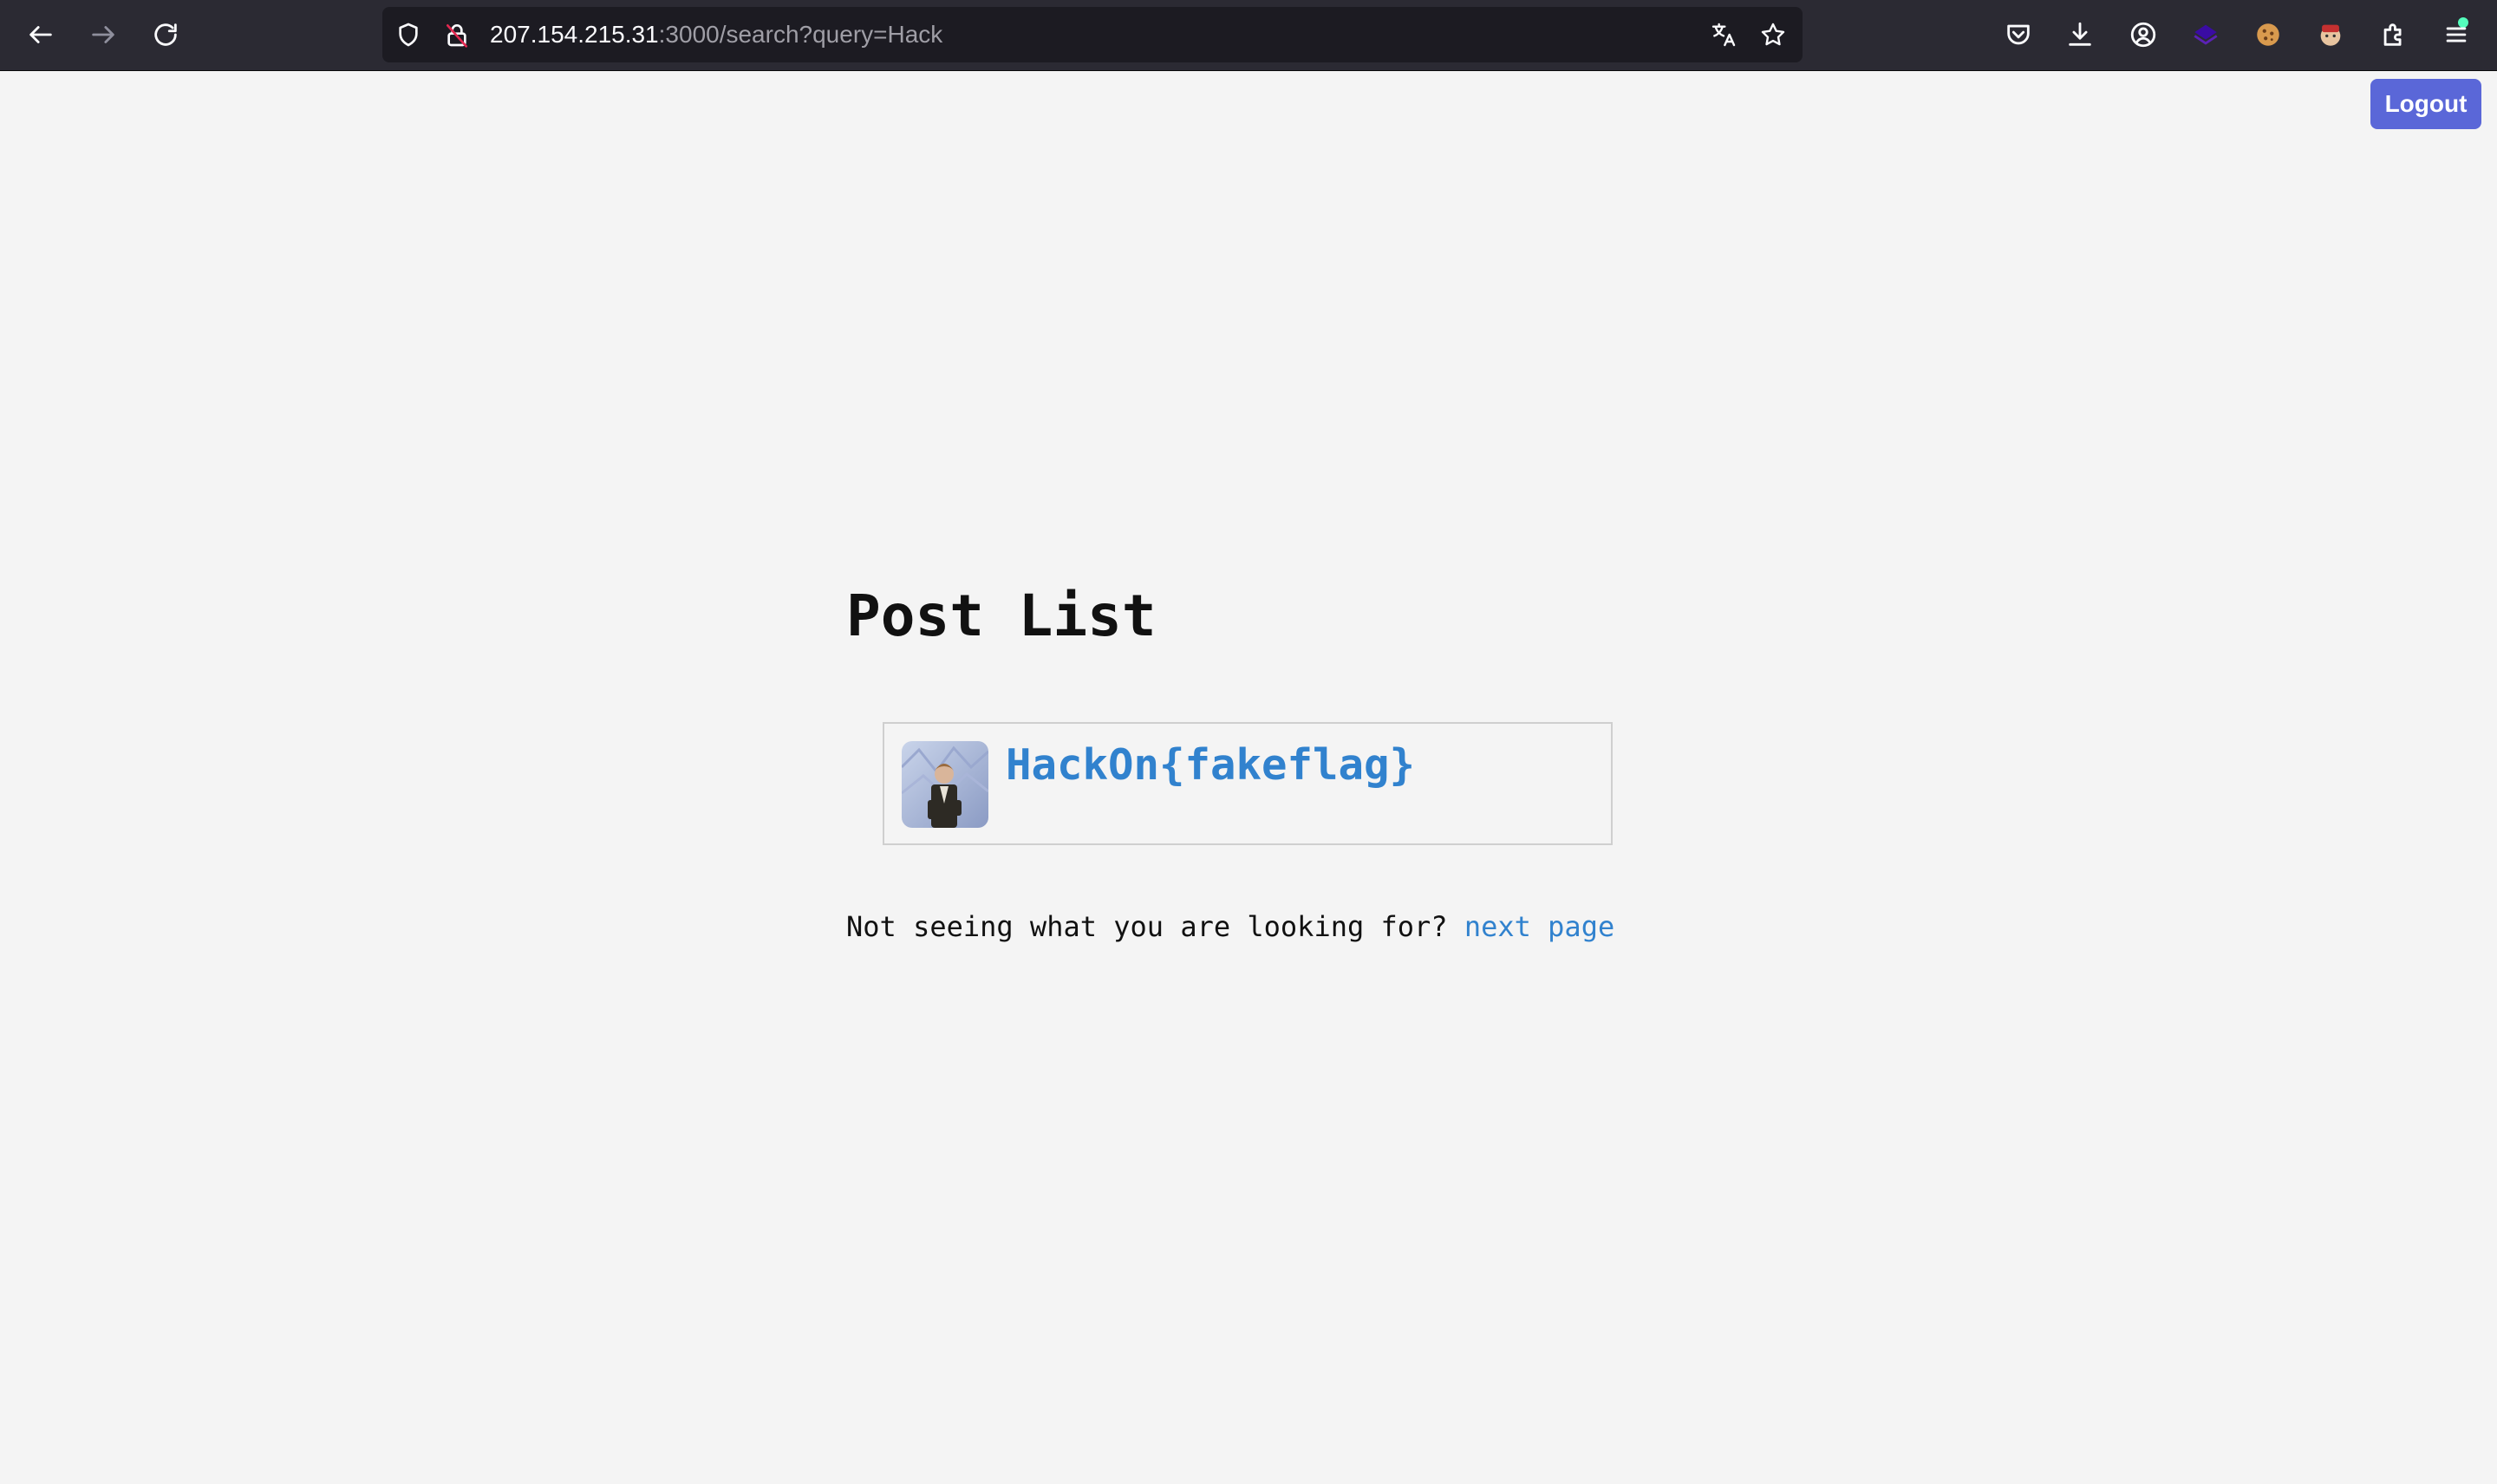 The width and height of the screenshot is (2497, 1484). I want to click on post-card: HackOn{fakeflag}, so click(1248, 783).